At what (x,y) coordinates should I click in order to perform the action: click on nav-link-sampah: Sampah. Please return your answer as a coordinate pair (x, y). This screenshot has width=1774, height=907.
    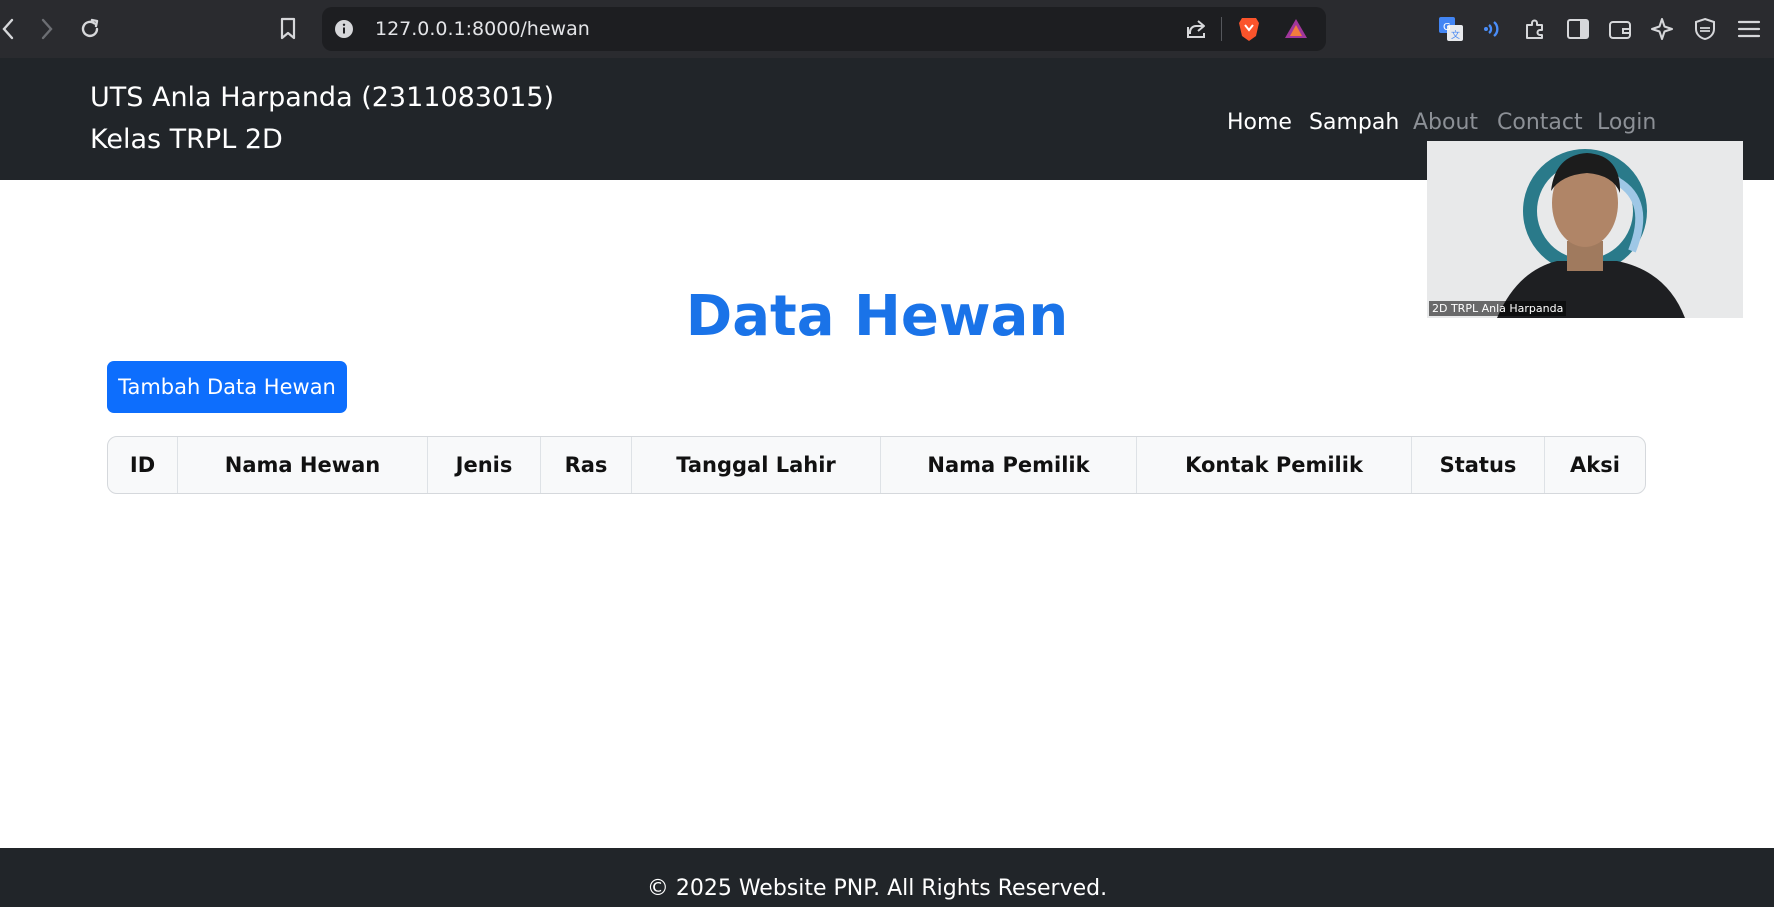
    Looking at the image, I should click on (1354, 122).